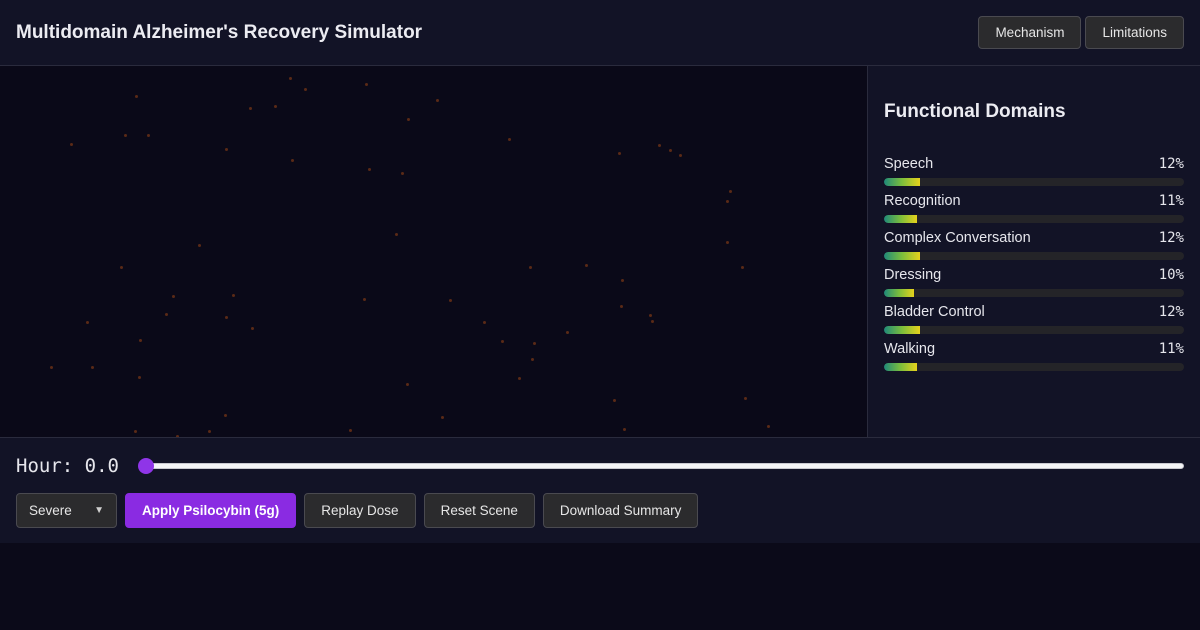 The image size is (1200, 630). What do you see at coordinates (1034, 245) in the screenshot?
I see `domain-item: Complex Conversation 12%` at bounding box center [1034, 245].